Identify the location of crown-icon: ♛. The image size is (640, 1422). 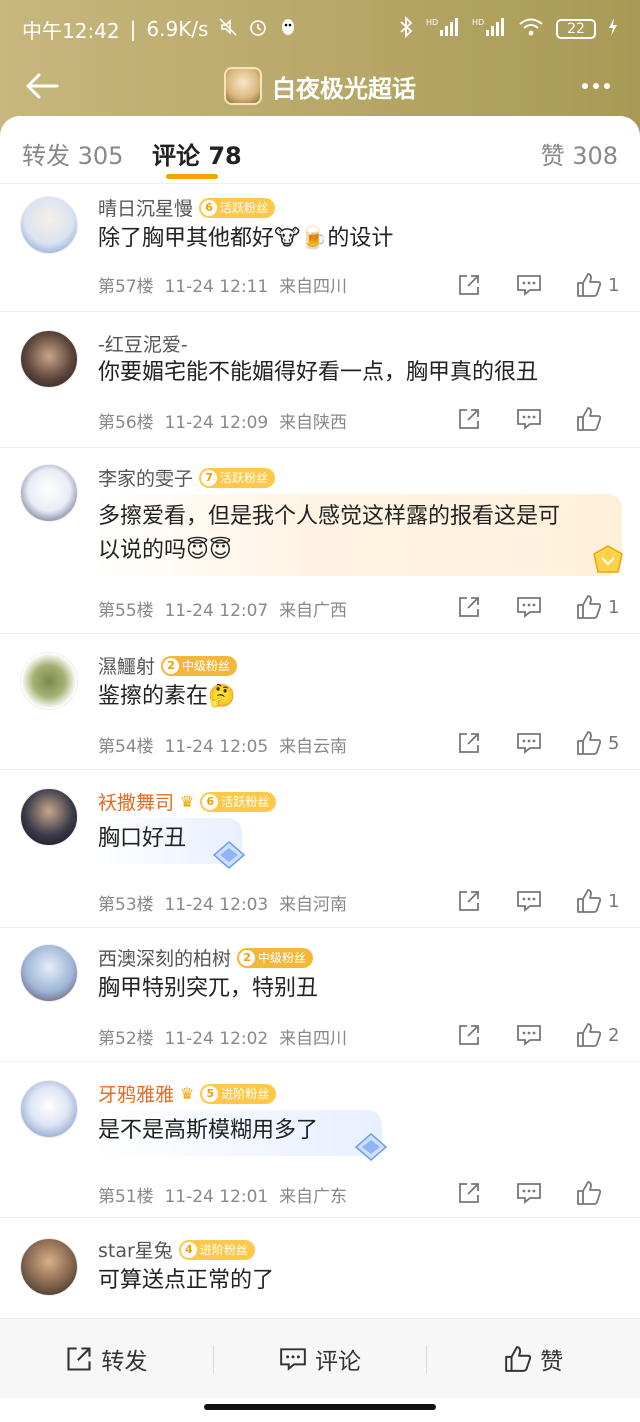
(187, 801).